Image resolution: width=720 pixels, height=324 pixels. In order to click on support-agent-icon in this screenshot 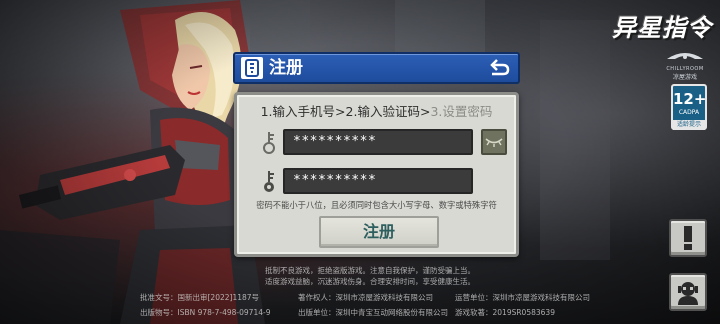, I will do `click(688, 293)`.